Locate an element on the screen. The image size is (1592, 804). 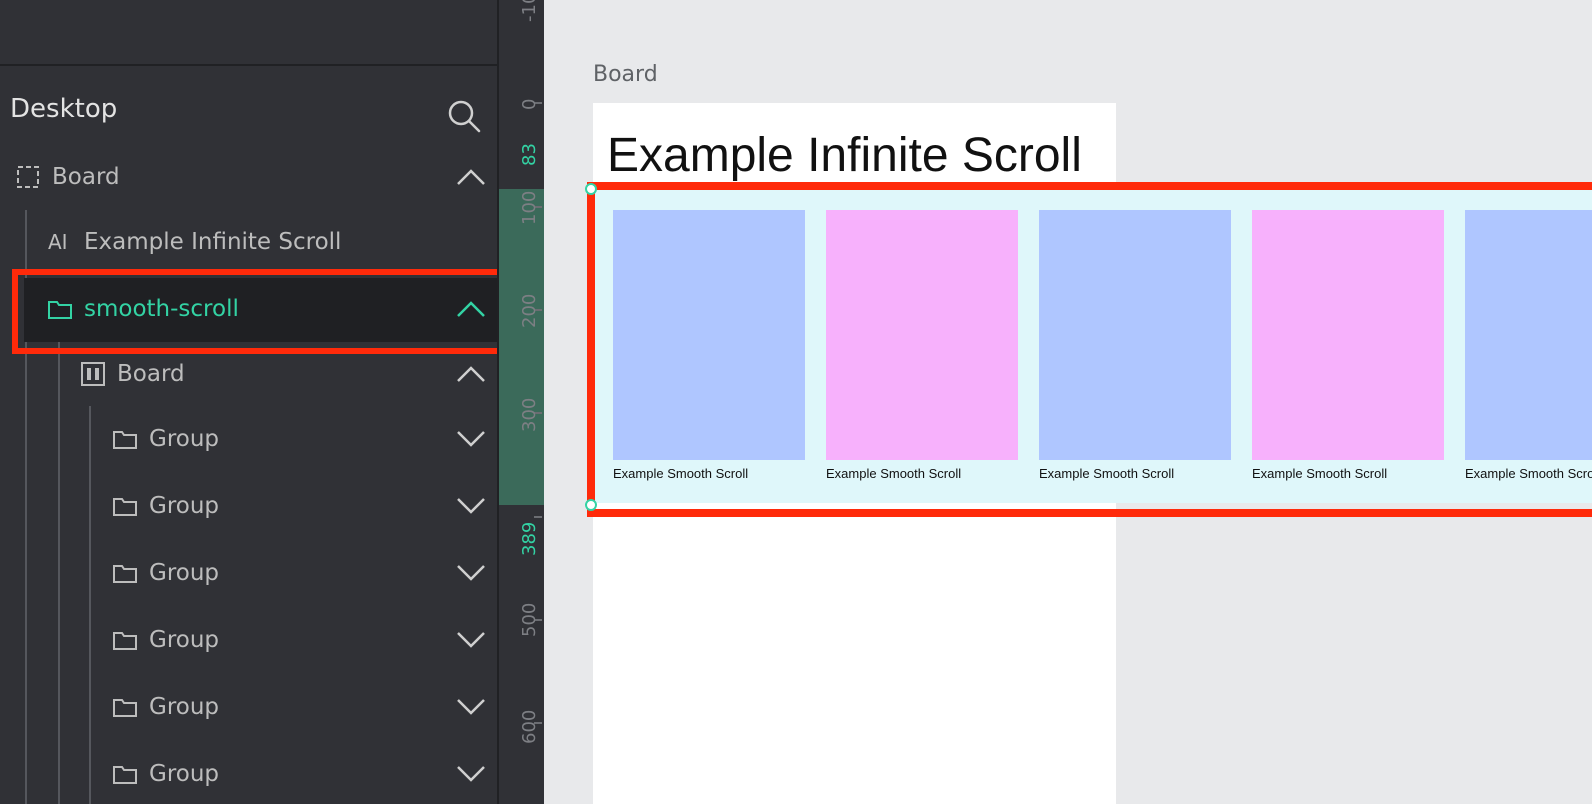
board-name-label: Board is located at coordinates (625, 74).